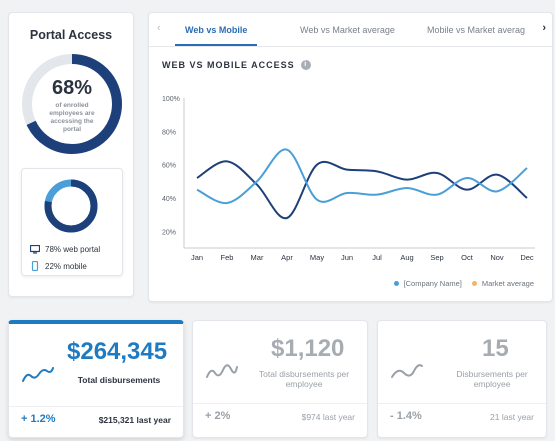 This screenshot has height=441, width=555. What do you see at coordinates (38, 419) in the screenshot?
I see `stat-change: + 1.2%` at bounding box center [38, 419].